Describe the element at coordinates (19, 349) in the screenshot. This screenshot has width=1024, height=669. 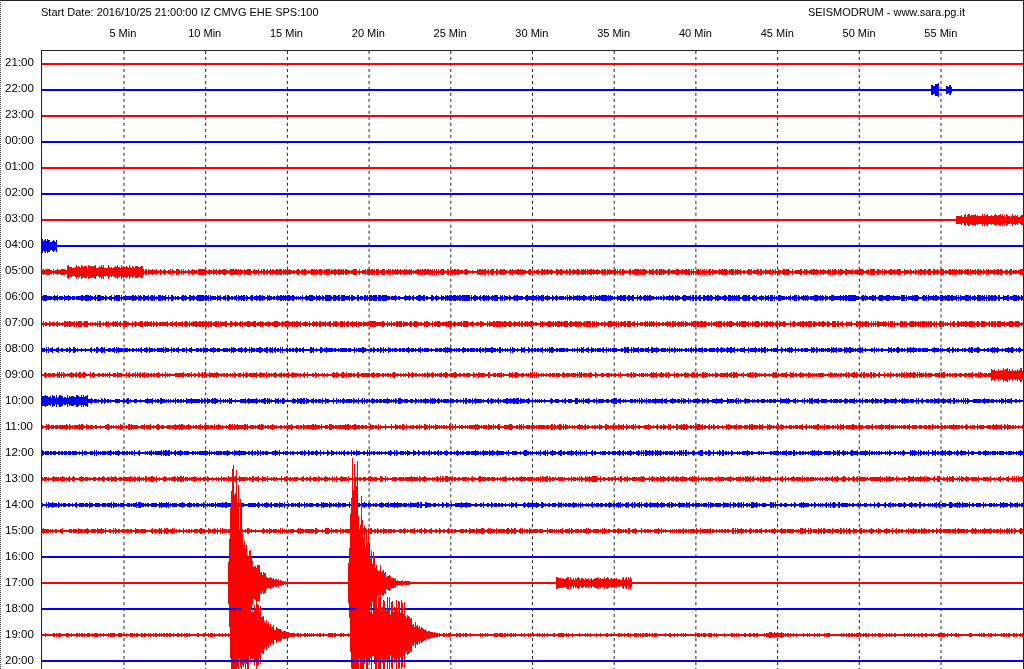
I see `hour-label: 08:00` at that location.